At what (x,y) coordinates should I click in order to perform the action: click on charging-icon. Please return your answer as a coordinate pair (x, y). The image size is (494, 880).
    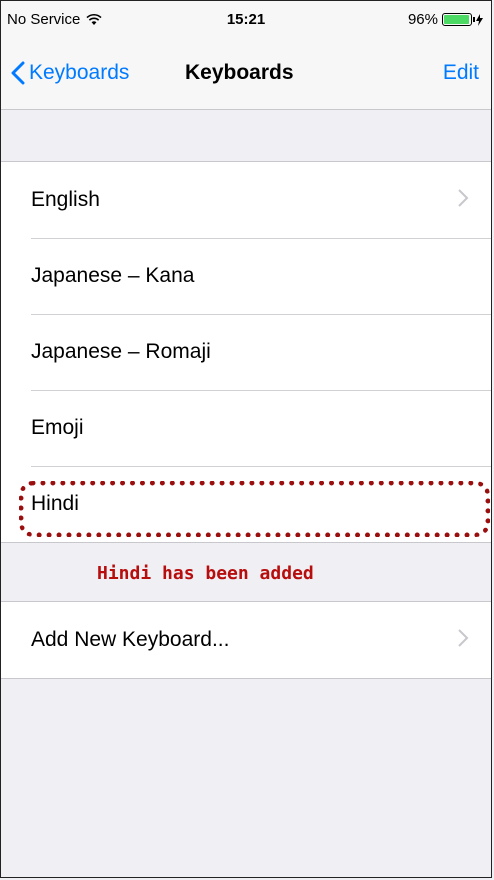
    Looking at the image, I should click on (479, 19).